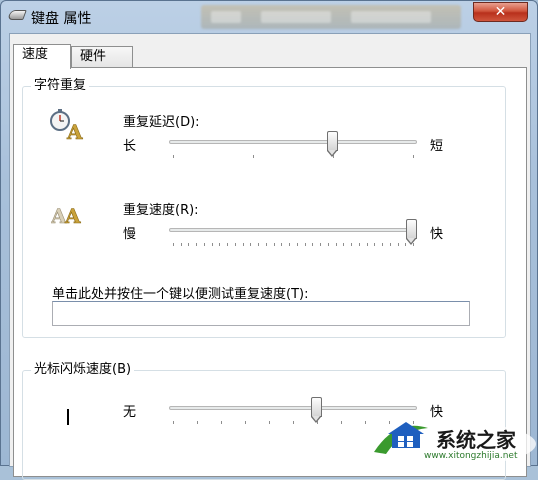  I want to click on close-icon: ✕, so click(500, 12).